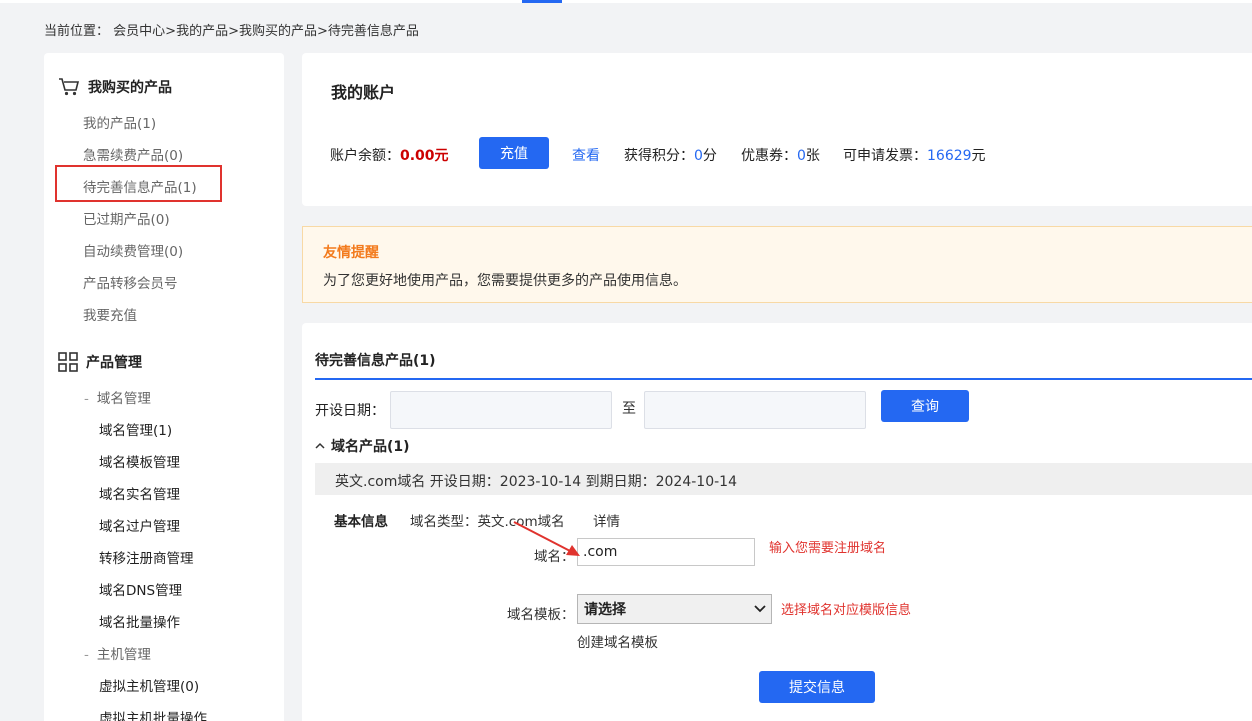  I want to click on detail-link: 详情, so click(606, 520).